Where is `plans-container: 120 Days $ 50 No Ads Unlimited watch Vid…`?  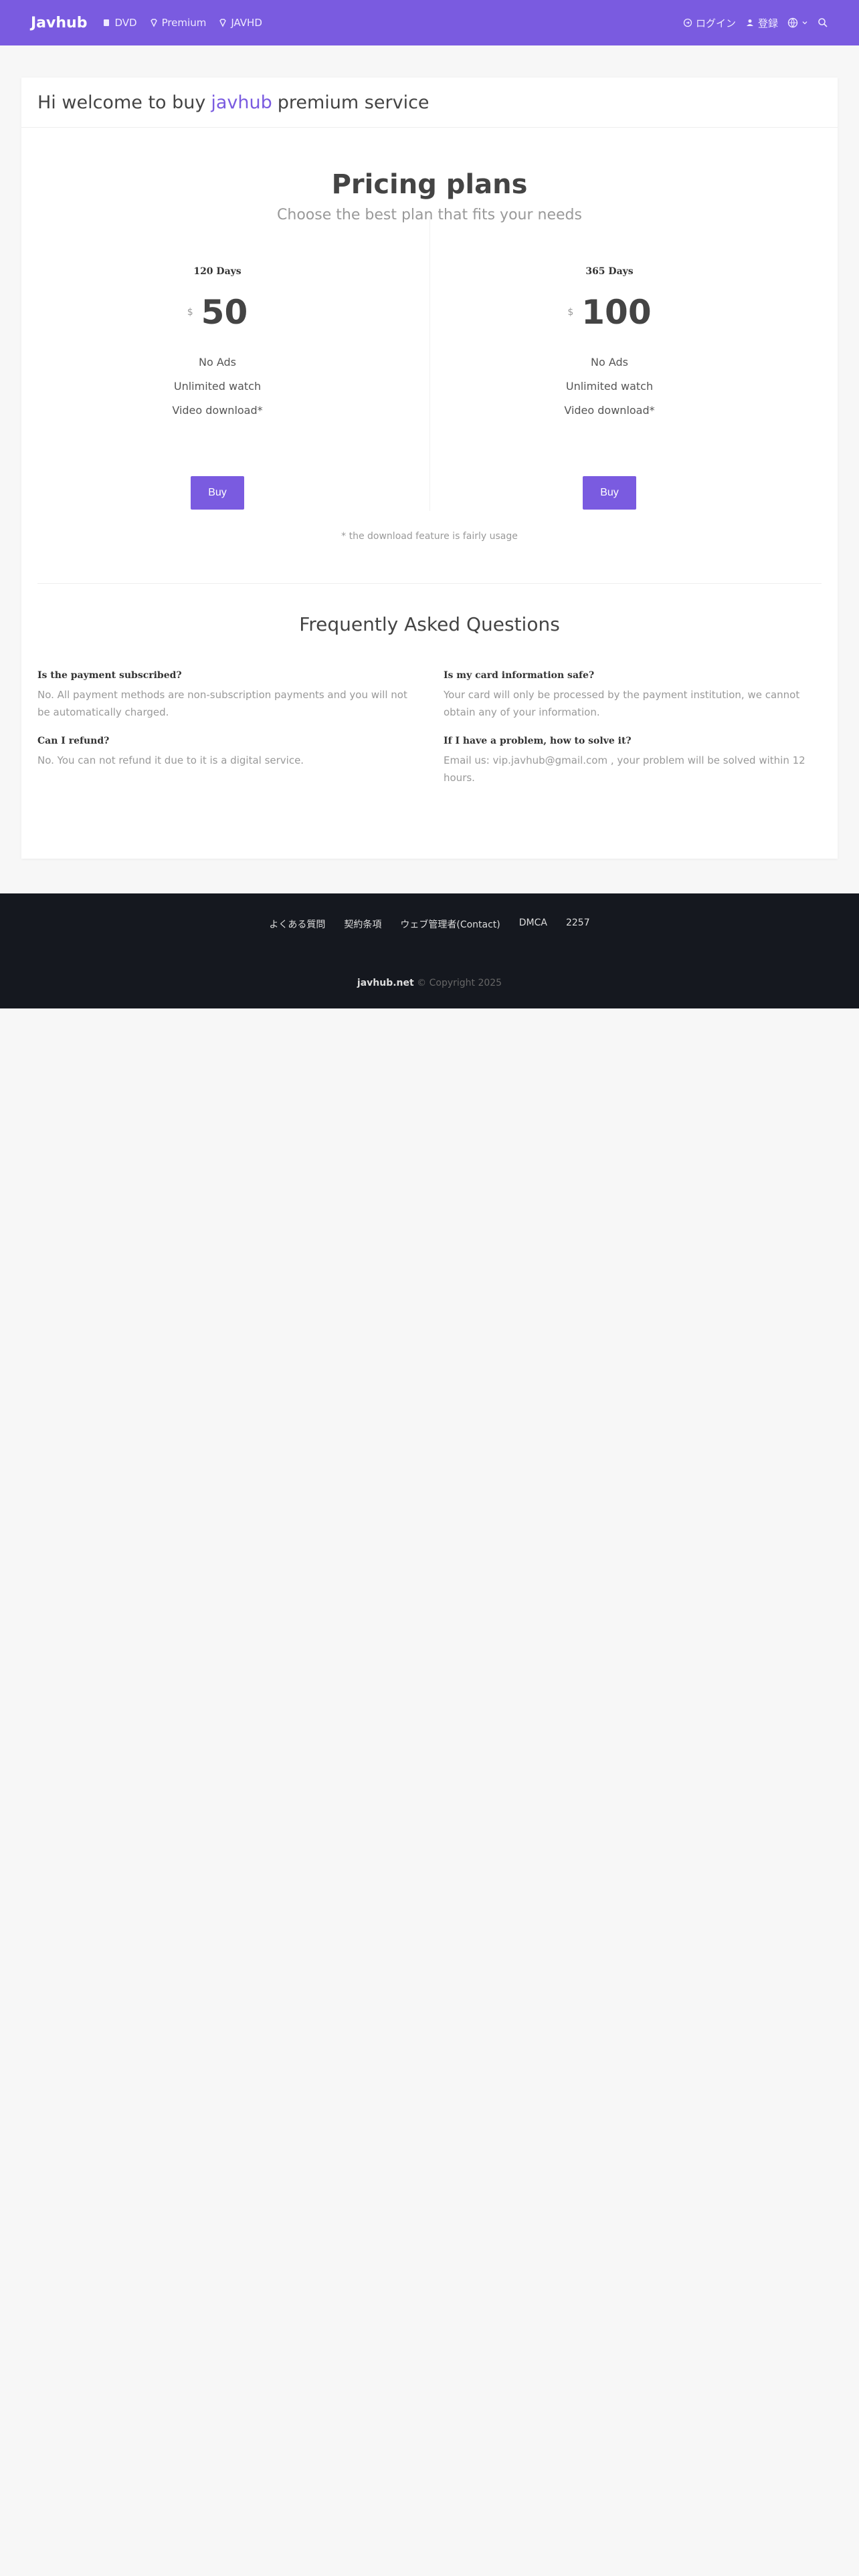
plans-container: 120 Days $ 50 No Ads Unlimited watch Vid… is located at coordinates (429, 374).